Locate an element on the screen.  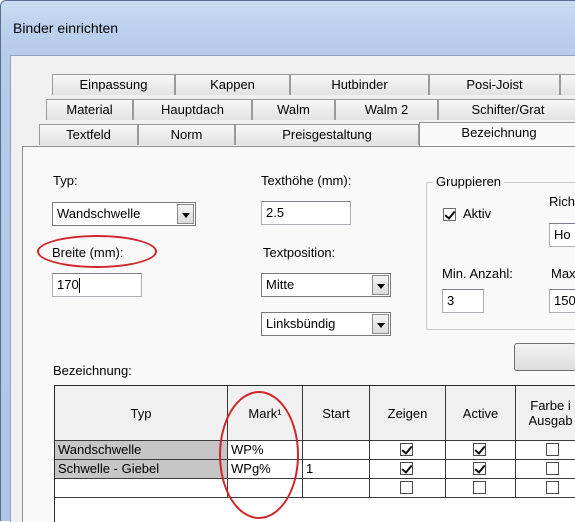
table-cell-mark is located at coordinates (265, 488).